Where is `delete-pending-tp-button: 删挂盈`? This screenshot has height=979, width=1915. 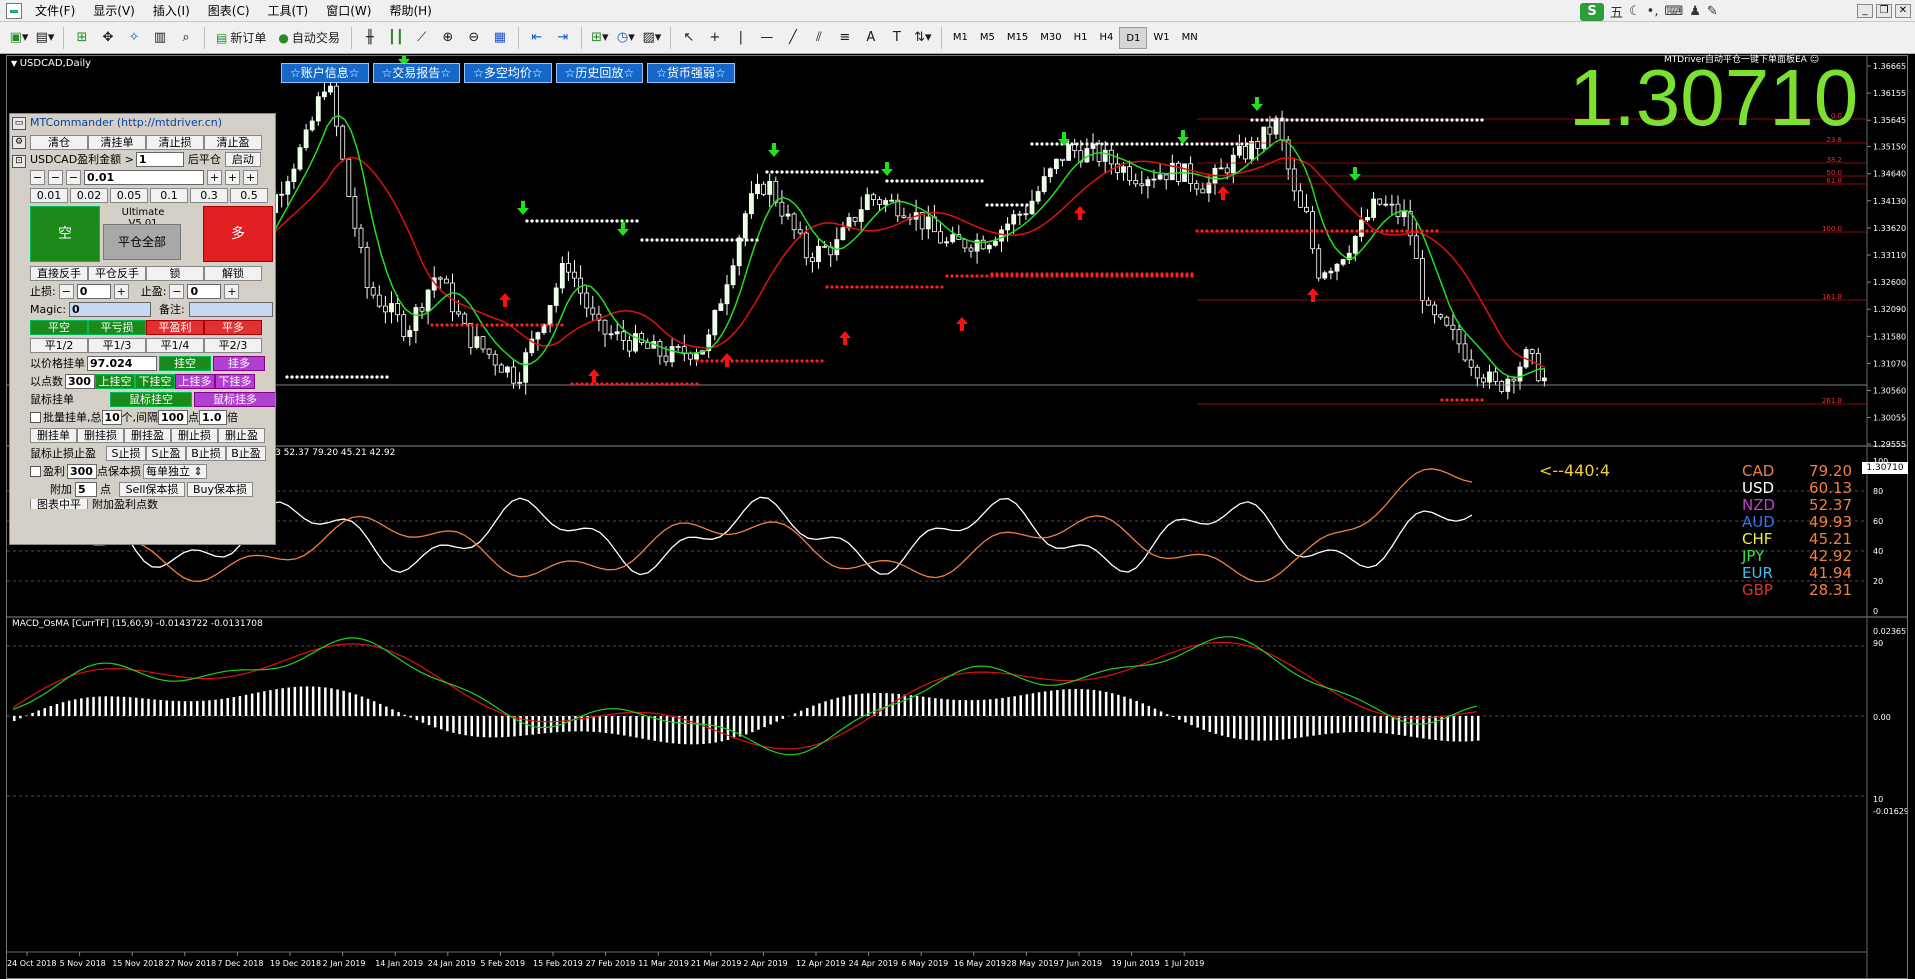 delete-pending-tp-button: 删挂盈 is located at coordinates (147, 435).